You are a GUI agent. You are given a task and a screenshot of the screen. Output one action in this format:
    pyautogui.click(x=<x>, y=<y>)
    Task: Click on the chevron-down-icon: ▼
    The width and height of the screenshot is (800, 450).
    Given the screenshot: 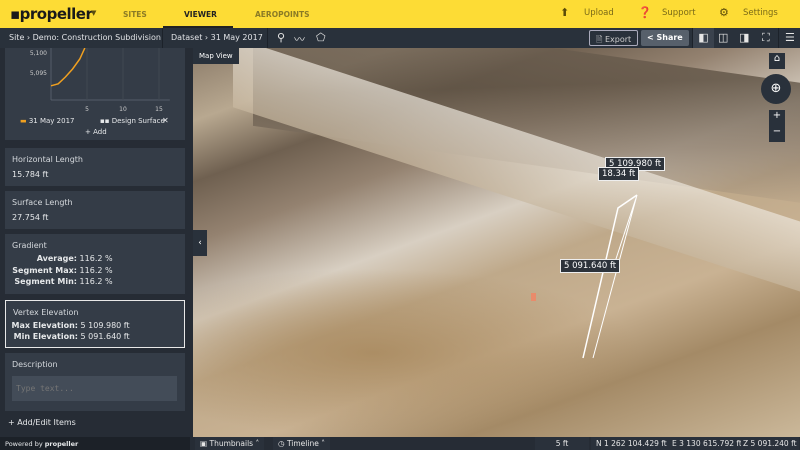 What is the action you would take?
    pyautogui.click(x=93, y=13)
    